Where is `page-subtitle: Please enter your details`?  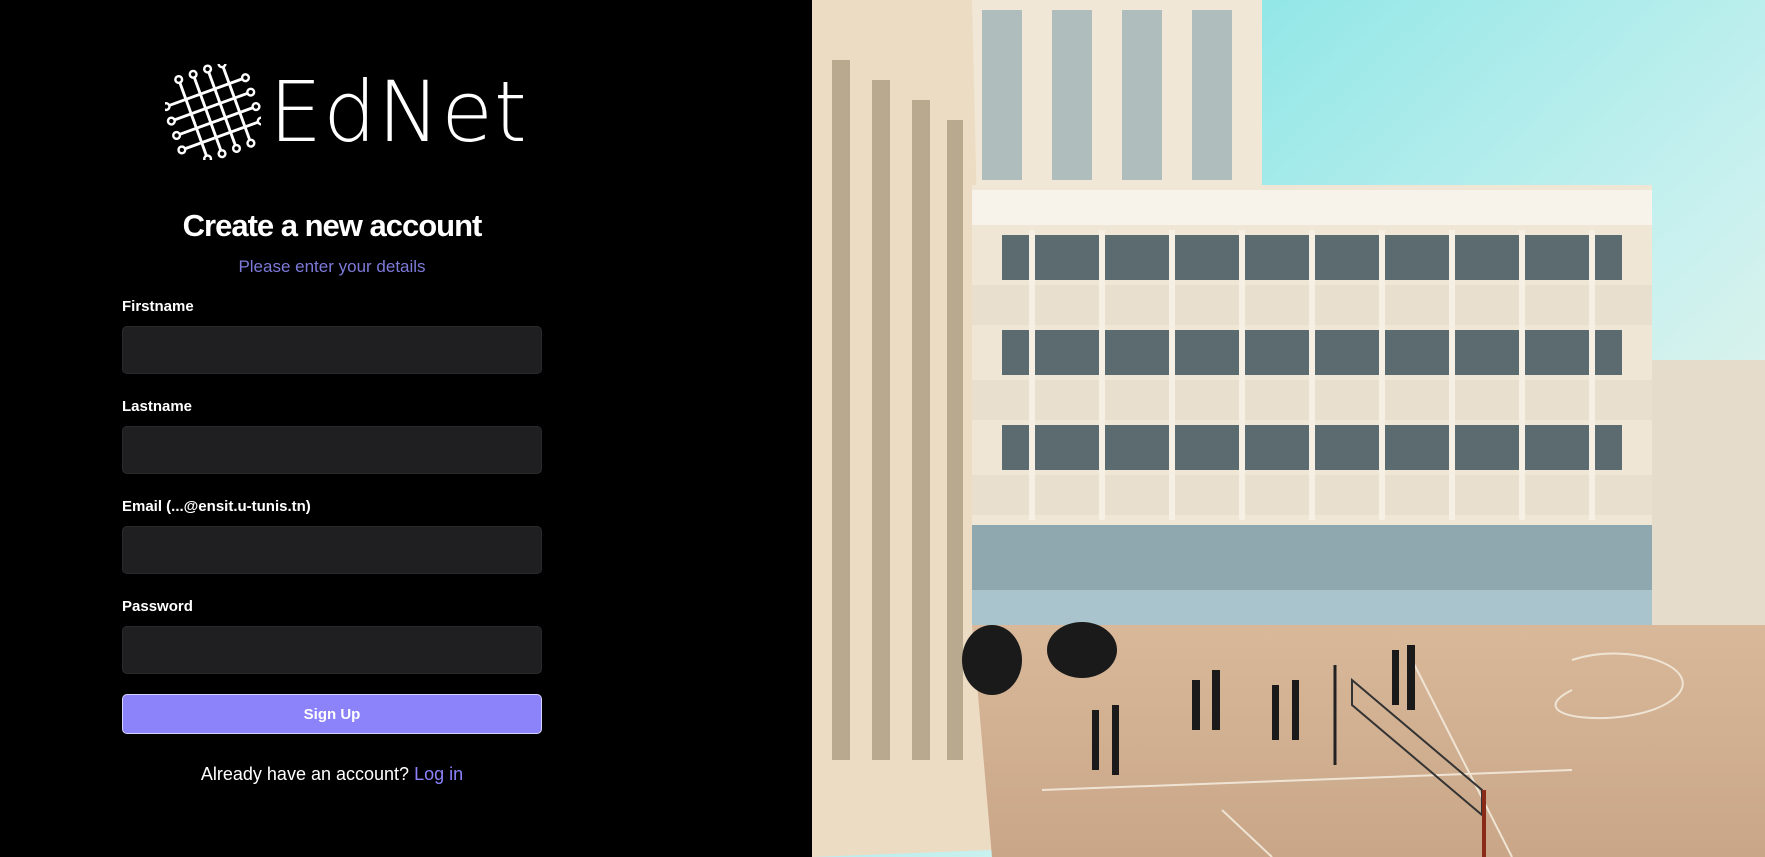 page-subtitle: Please enter your details is located at coordinates (332, 266).